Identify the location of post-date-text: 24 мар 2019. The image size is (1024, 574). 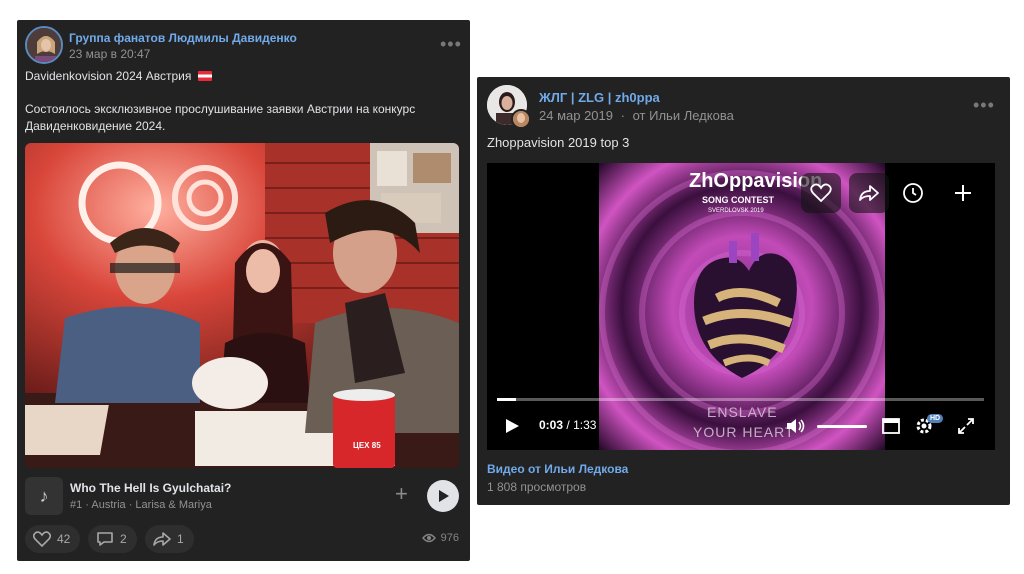
(576, 115).